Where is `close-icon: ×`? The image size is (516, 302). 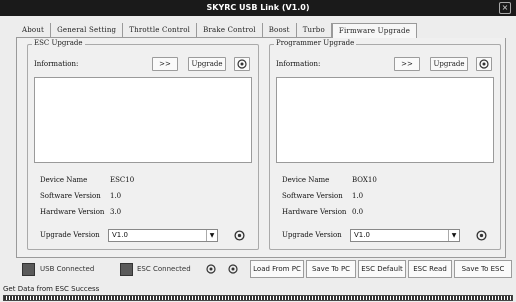
close-icon: × is located at coordinates (505, 8).